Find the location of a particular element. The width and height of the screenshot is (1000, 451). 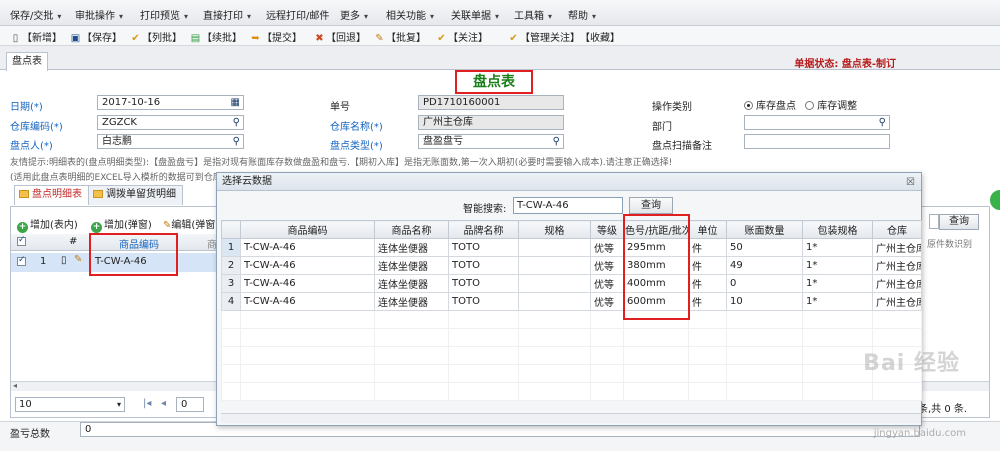

grid-col-header: 等级 is located at coordinates (607, 229).